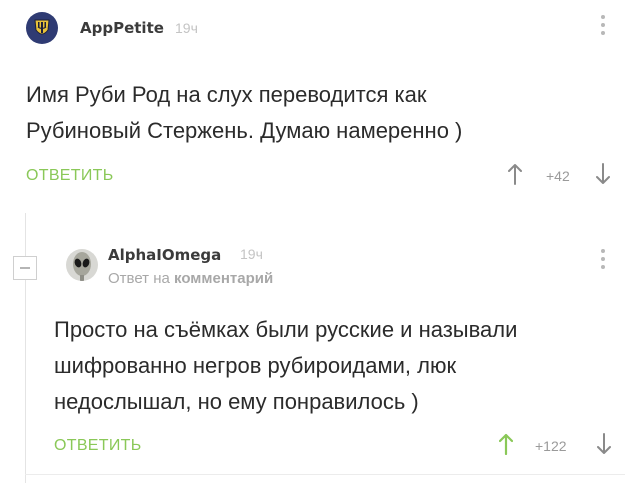 The width and height of the screenshot is (640, 483). I want to click on reply-reference-prefix: Ответ на, so click(139, 278).